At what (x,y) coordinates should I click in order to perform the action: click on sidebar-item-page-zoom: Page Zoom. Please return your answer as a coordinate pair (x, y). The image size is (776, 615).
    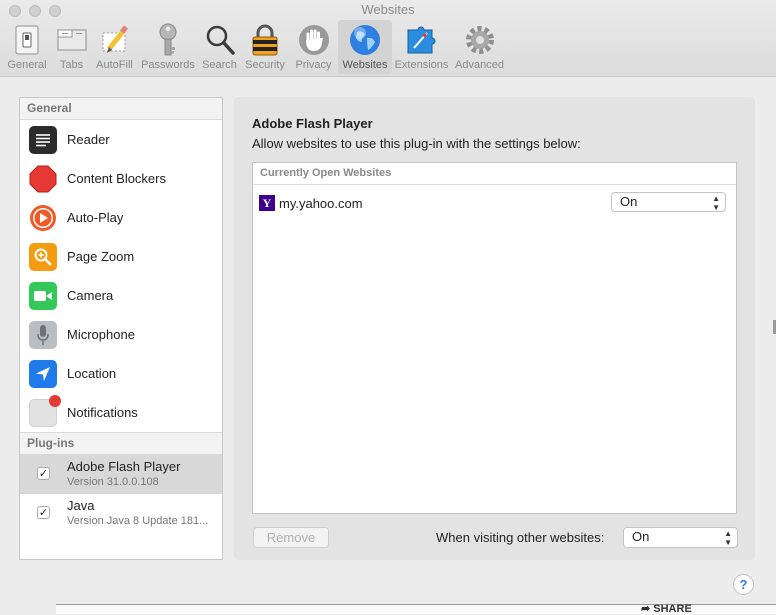
    Looking at the image, I should click on (121, 256).